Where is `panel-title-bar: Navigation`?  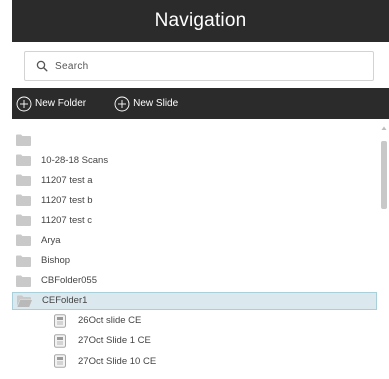 panel-title-bar: Navigation is located at coordinates (200, 21).